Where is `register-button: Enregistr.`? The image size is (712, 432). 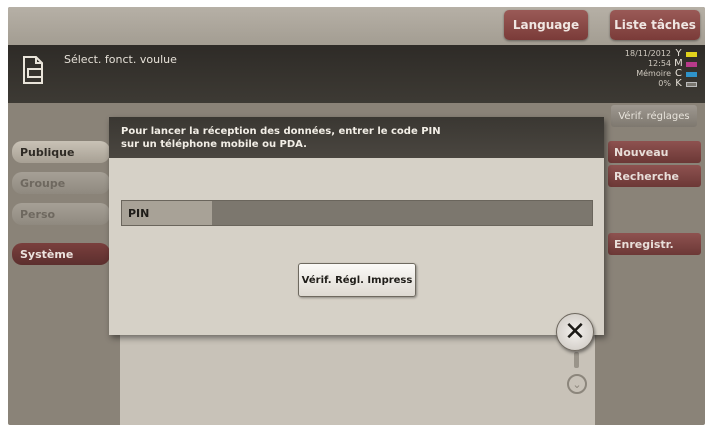
register-button: Enregistr. is located at coordinates (654, 244).